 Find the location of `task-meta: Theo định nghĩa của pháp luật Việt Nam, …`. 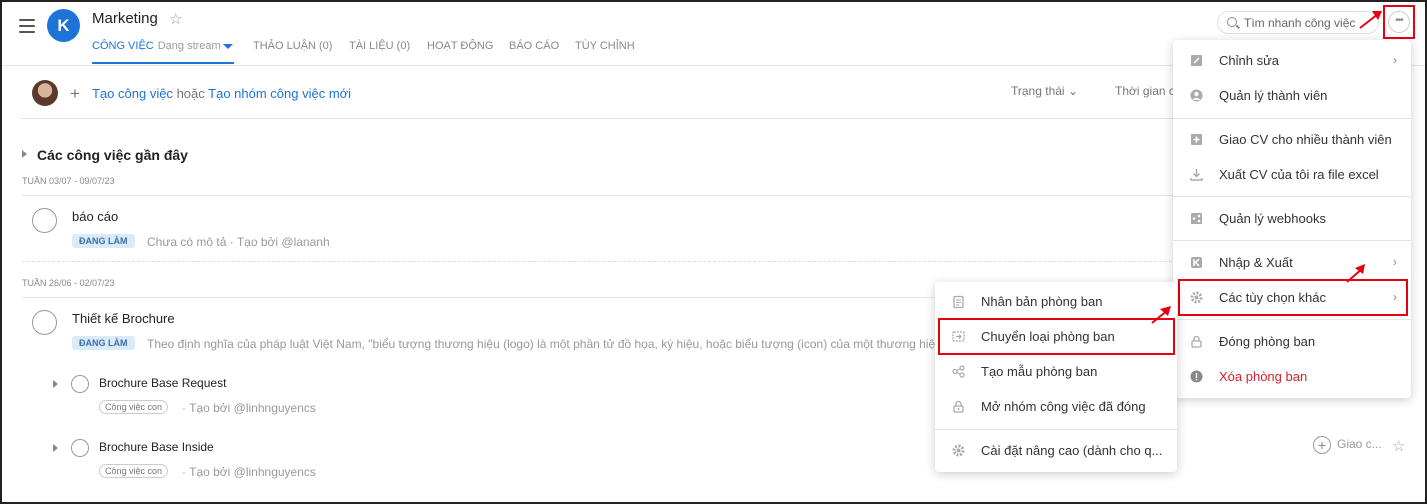

task-meta: Theo định nghĩa của pháp luật Việt Nam, … is located at coordinates (542, 344).